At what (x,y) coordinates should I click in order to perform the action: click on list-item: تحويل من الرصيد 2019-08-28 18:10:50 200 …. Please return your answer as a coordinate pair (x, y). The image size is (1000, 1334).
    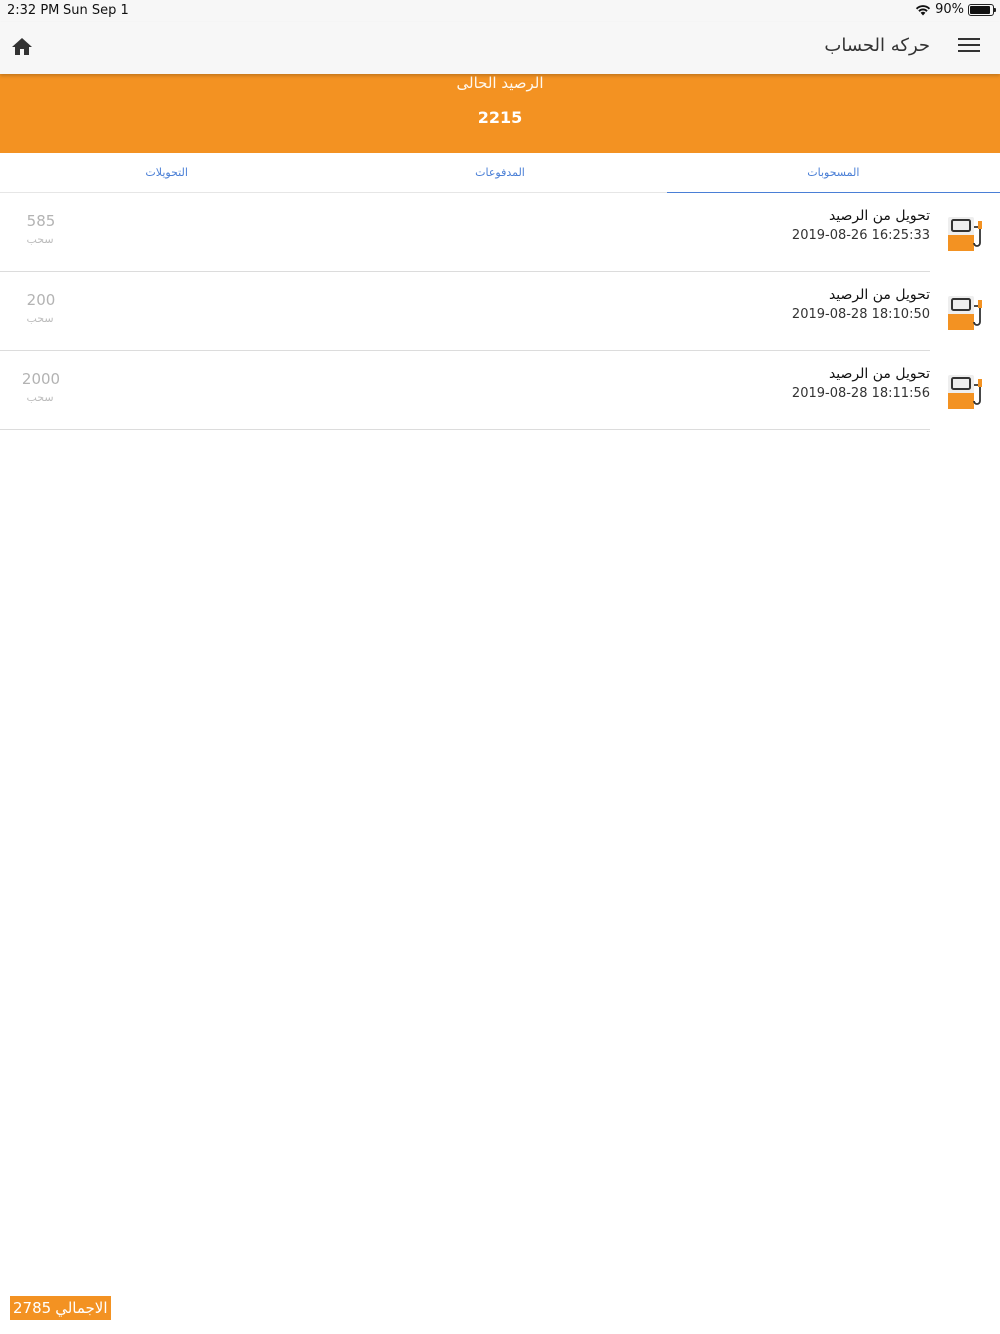
    Looking at the image, I should click on (500, 311).